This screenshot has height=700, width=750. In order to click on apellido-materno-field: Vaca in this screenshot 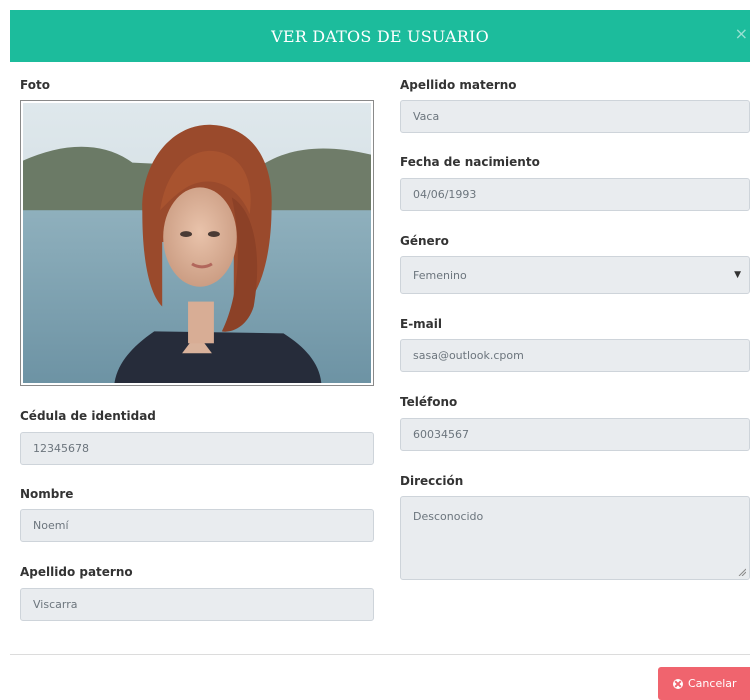, I will do `click(575, 116)`.